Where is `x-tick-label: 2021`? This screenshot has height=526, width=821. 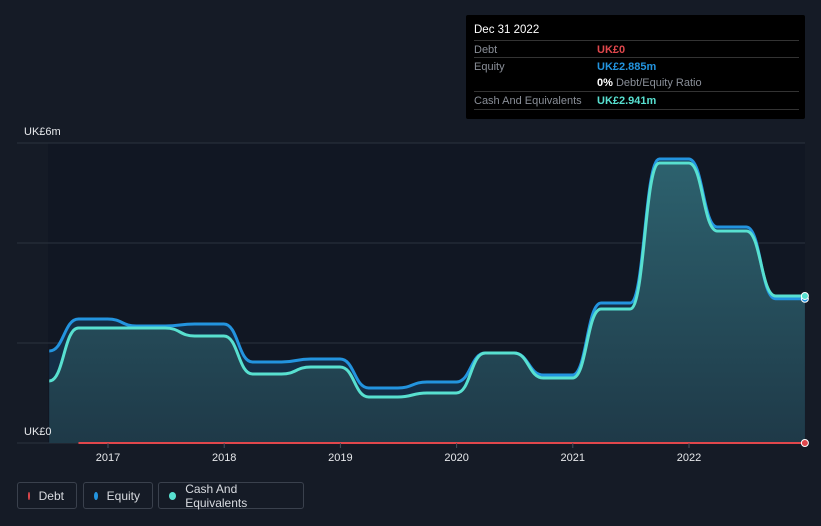
x-tick-label: 2021 is located at coordinates (573, 458).